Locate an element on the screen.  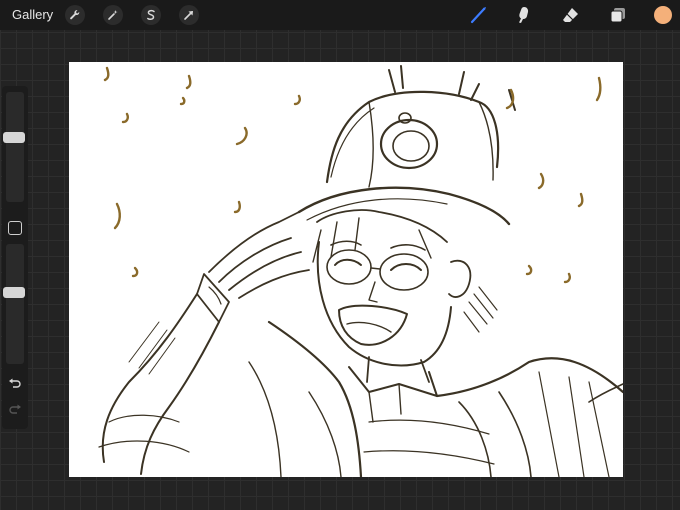
selection-s-icon is located at coordinates (151, 15).